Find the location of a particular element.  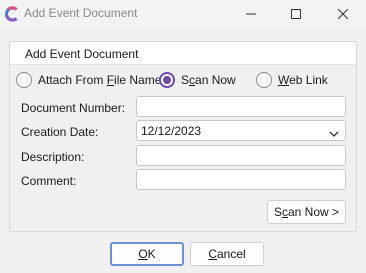

comment-input is located at coordinates (241, 179).